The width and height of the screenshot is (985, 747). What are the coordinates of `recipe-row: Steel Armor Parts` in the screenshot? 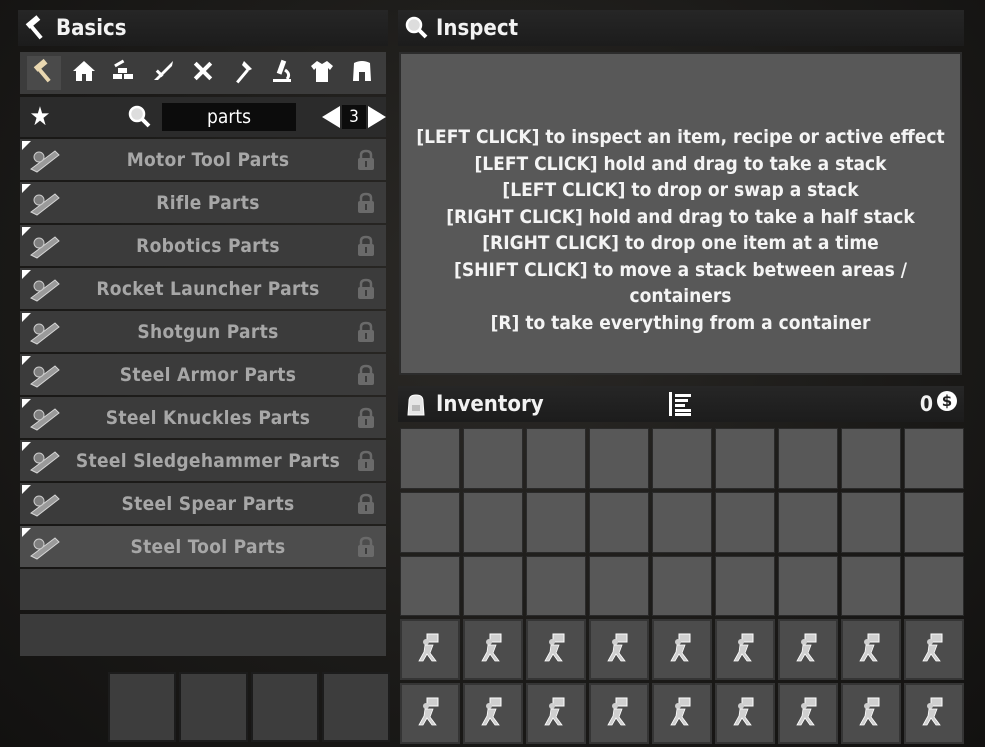 It's located at (203, 374).